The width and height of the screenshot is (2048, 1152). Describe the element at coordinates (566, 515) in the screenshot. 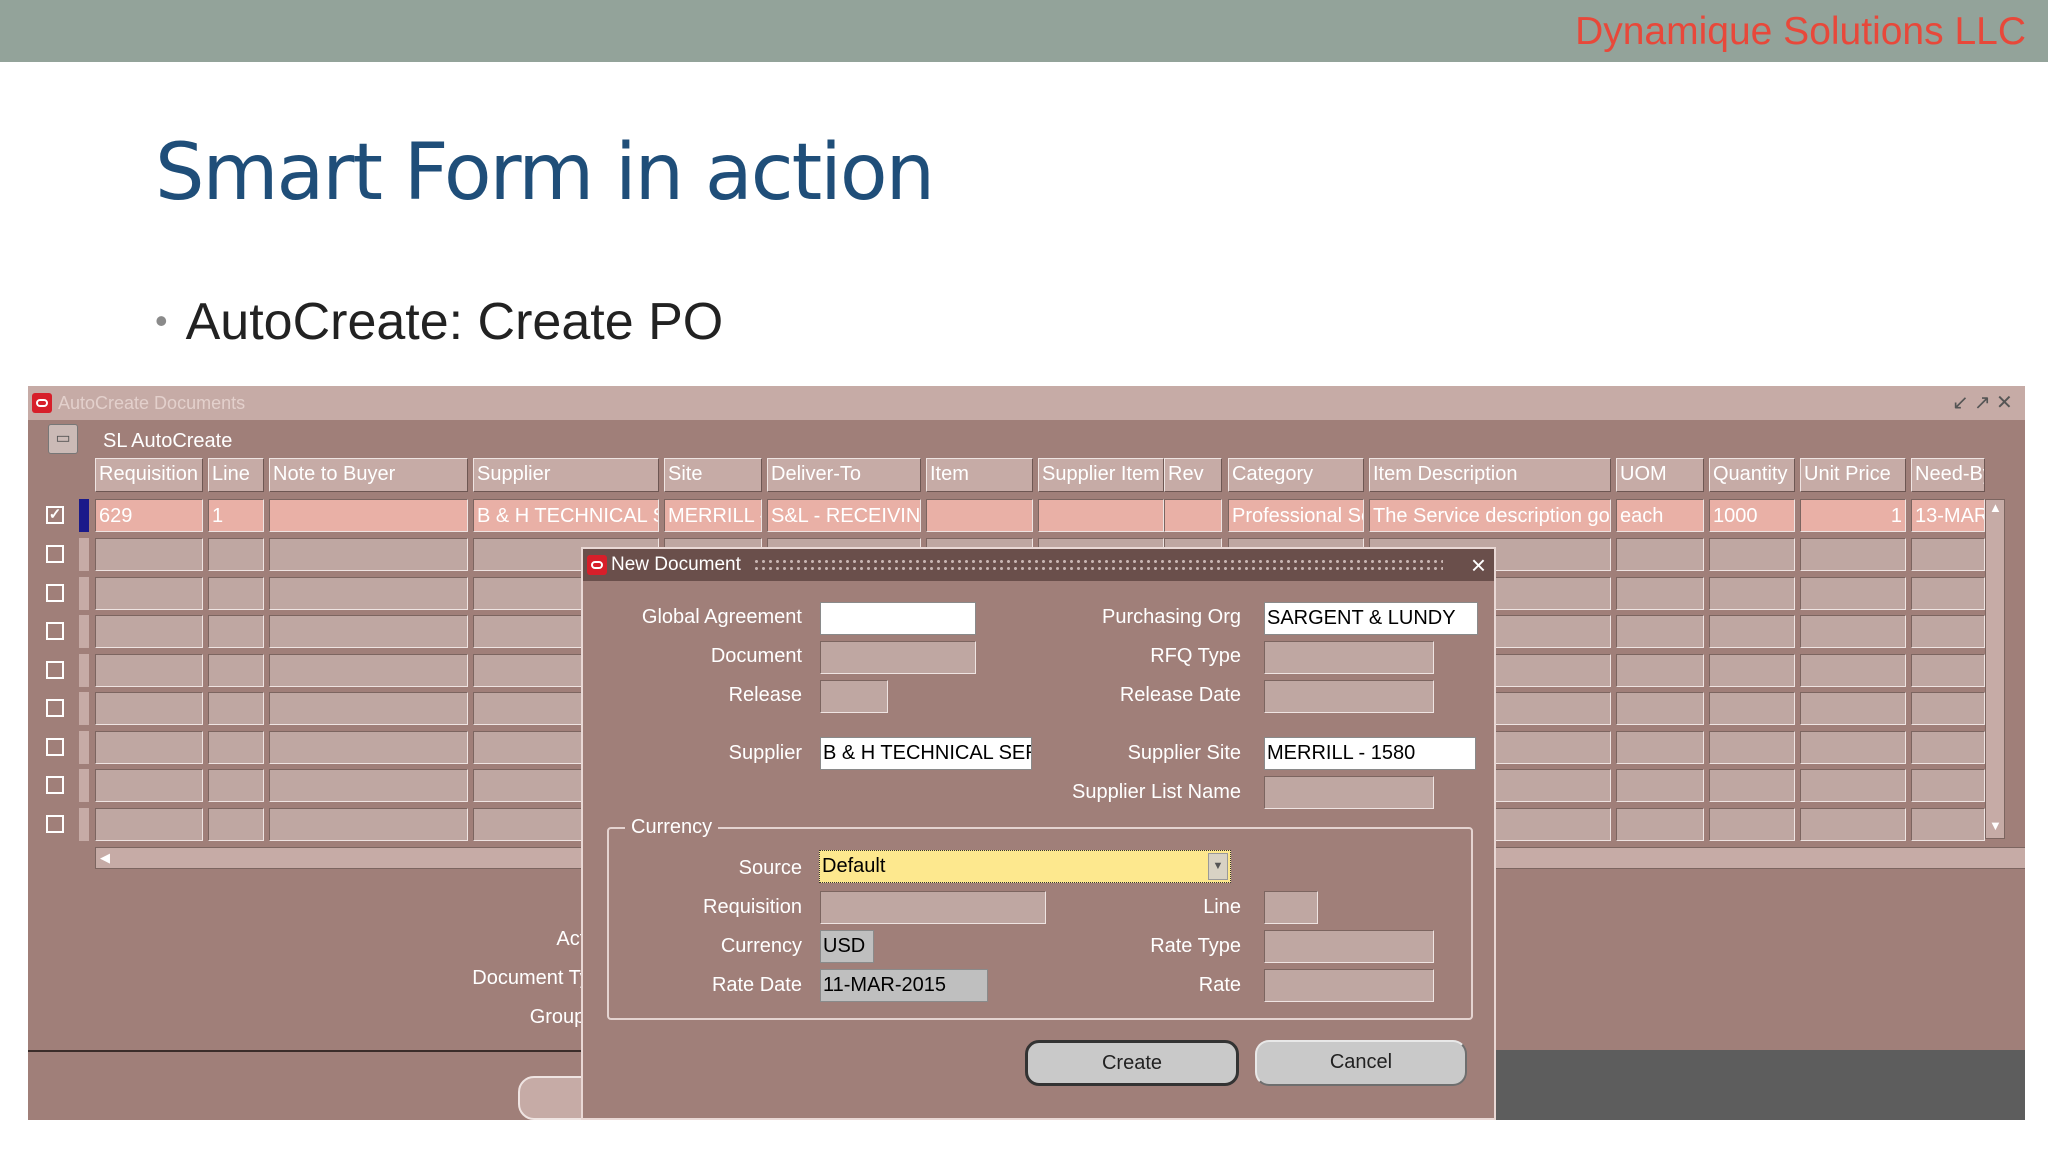

I see `cell-supplier: B & H TECHNICAL SERVICES` at that location.